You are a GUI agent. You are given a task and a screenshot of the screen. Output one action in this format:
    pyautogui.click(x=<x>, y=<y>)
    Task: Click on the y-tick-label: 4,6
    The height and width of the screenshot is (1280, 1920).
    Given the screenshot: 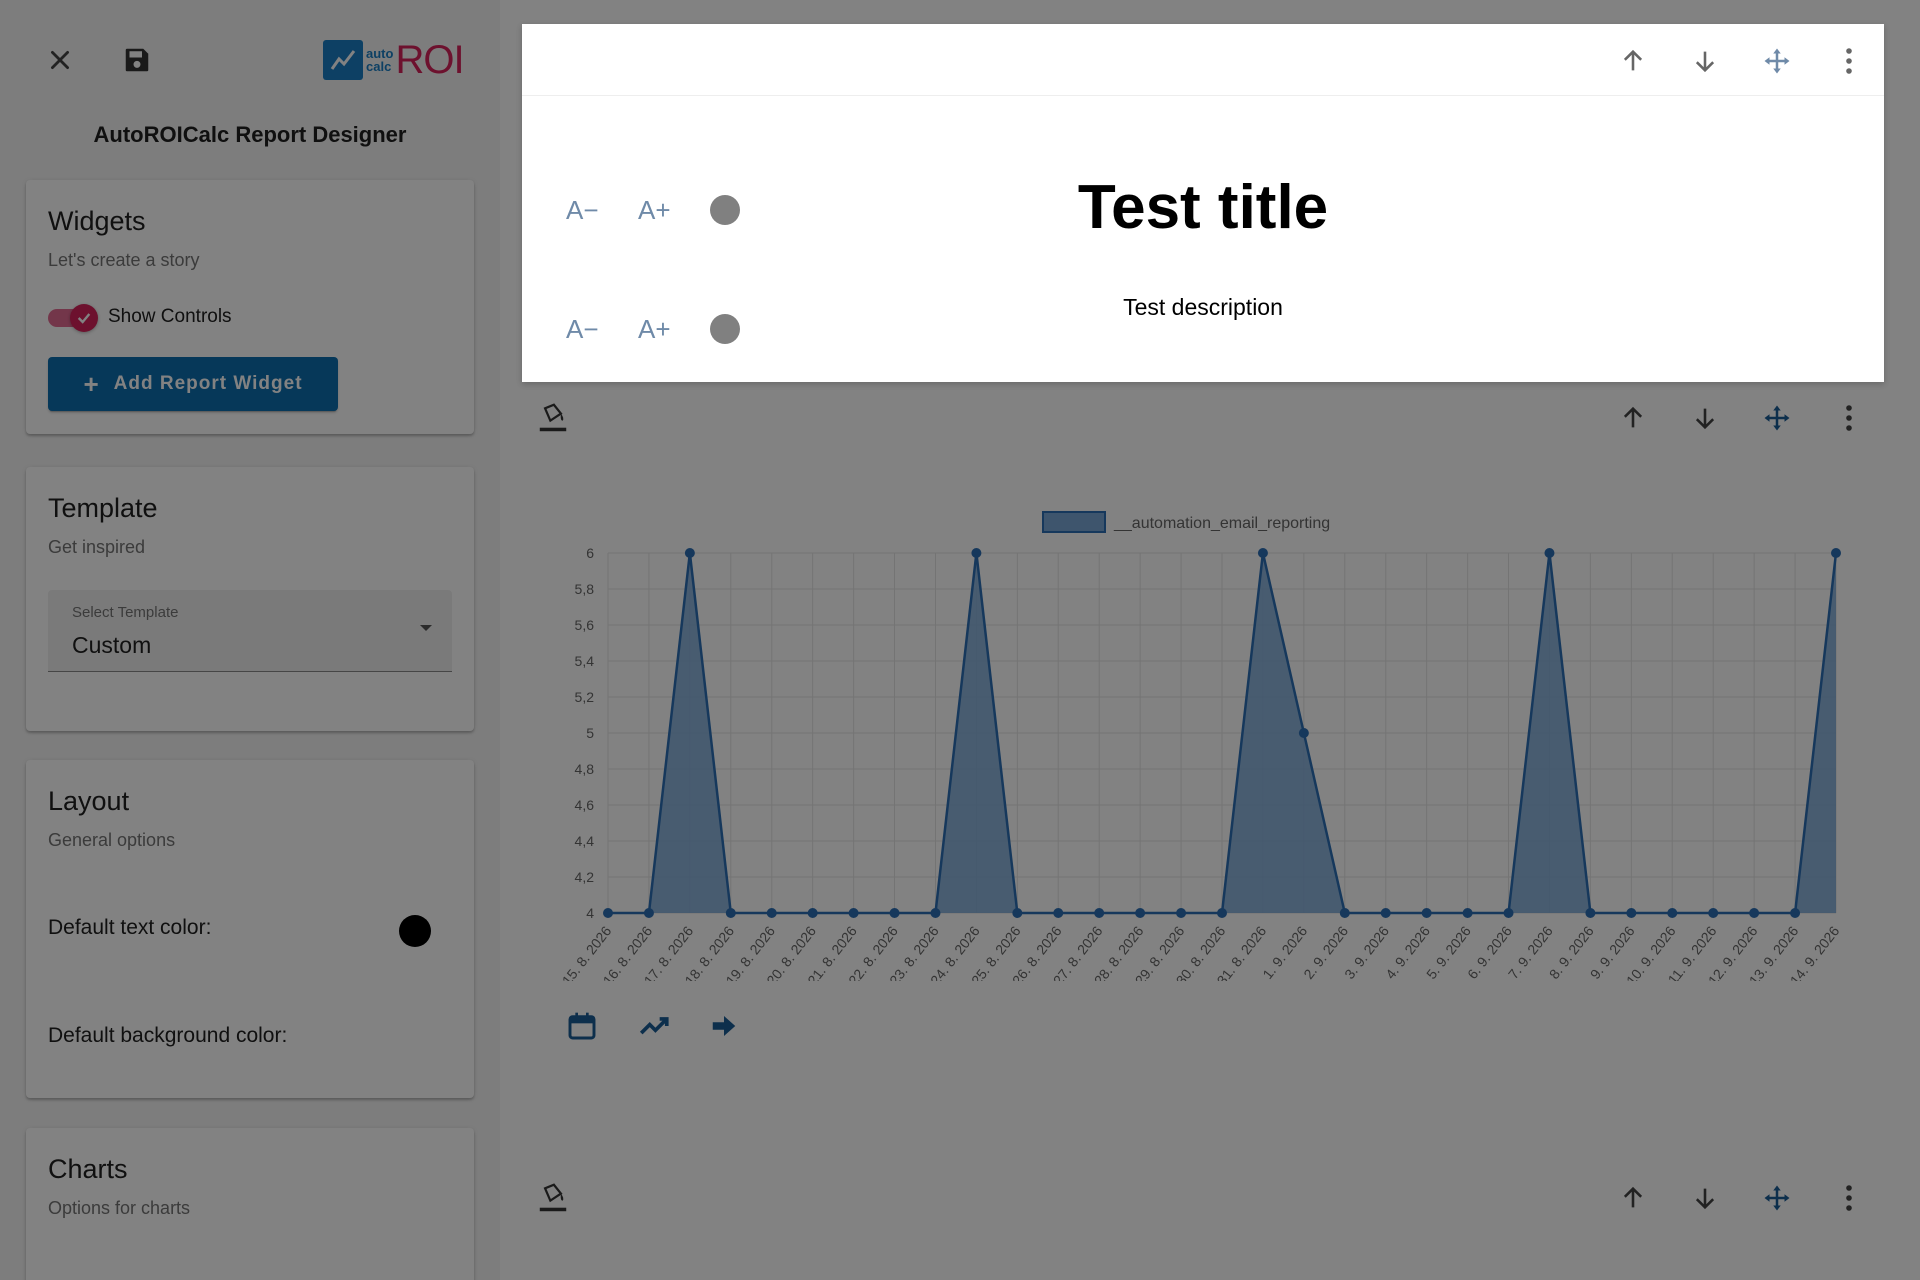 What is the action you would take?
    pyautogui.click(x=585, y=805)
    